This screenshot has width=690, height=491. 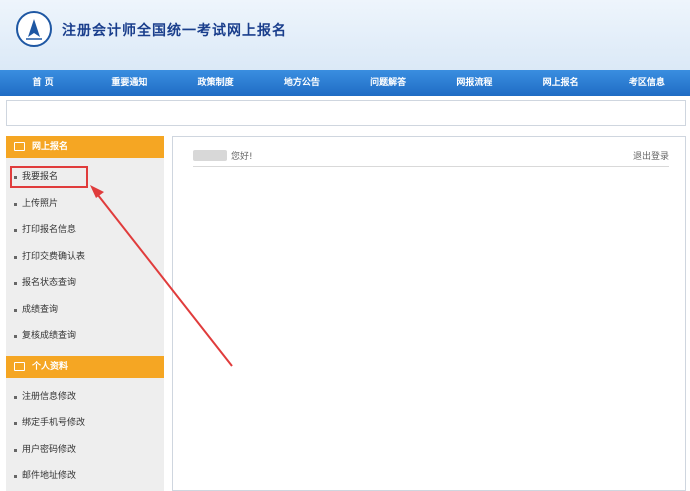 I want to click on sidebar-item-label: 邮件地址修改, so click(x=49, y=476).